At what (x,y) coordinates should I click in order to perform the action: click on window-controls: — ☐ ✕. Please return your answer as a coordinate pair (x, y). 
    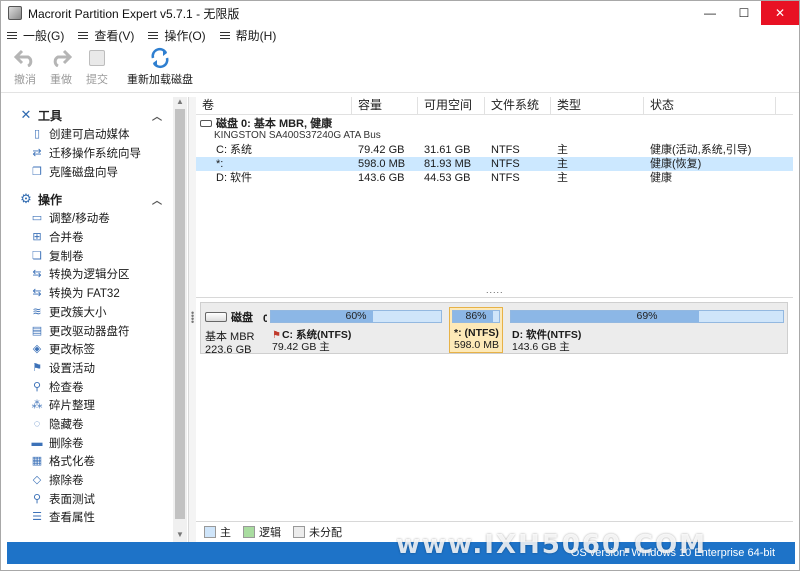
    Looking at the image, I should click on (746, 13).